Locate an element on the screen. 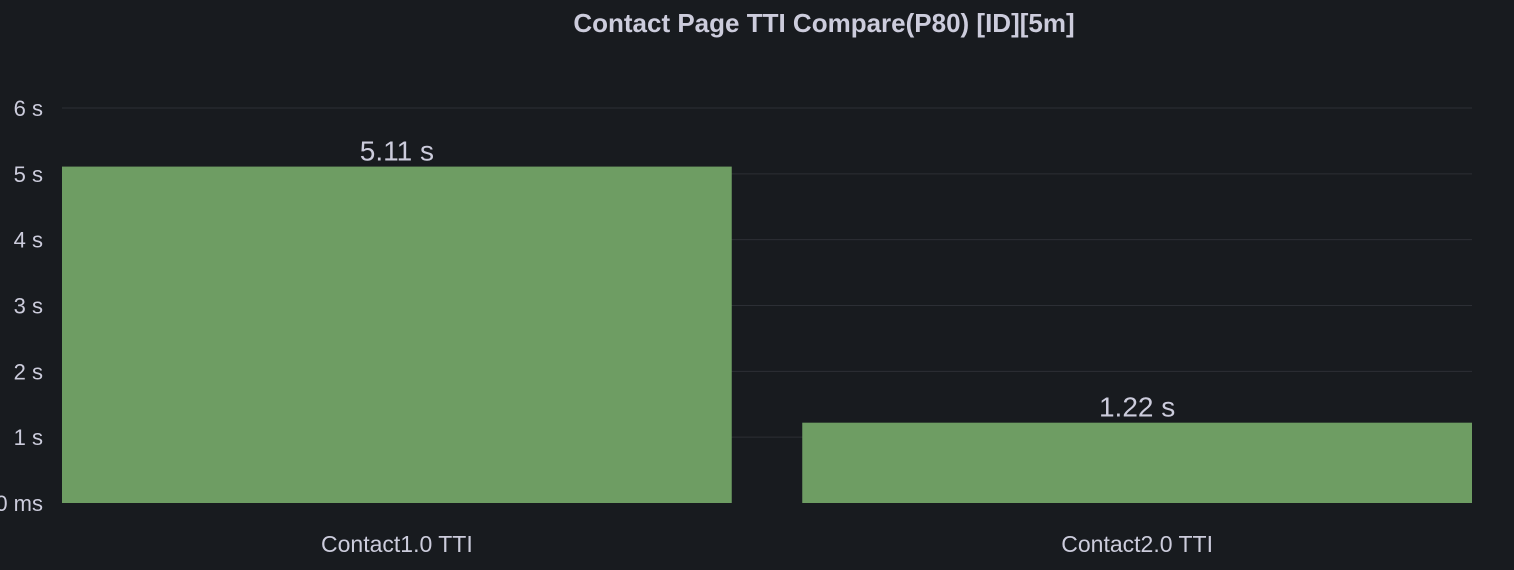 The height and width of the screenshot is (570, 1514). y-axis-ticks: 0 ms 1 s 2 s 3 s 4 s 5 s 6 s is located at coordinates (21, 306).